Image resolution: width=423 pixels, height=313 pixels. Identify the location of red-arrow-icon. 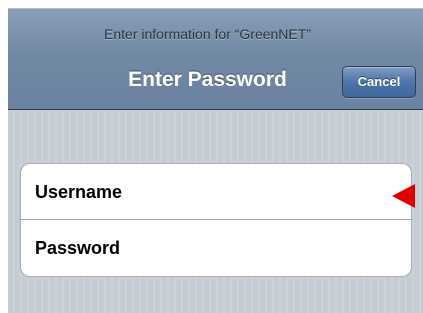
(403, 196).